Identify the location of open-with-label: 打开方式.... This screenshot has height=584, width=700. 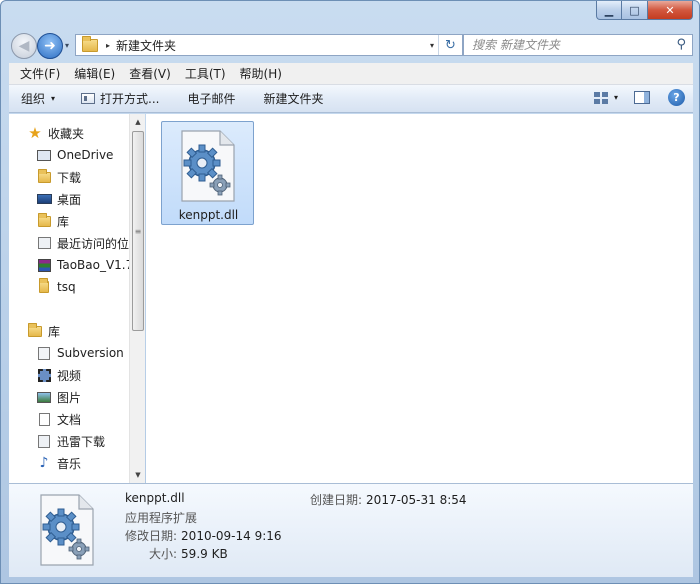
(130, 99).